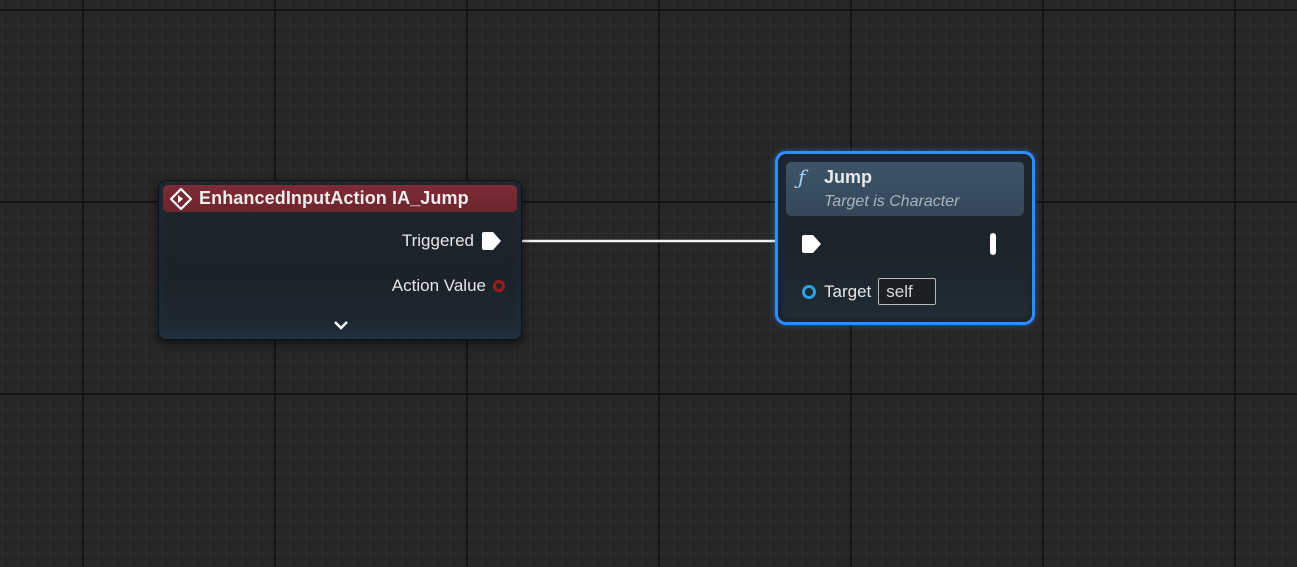 This screenshot has height=567, width=1297. I want to click on action-value-output-row: Action Value, so click(448, 286).